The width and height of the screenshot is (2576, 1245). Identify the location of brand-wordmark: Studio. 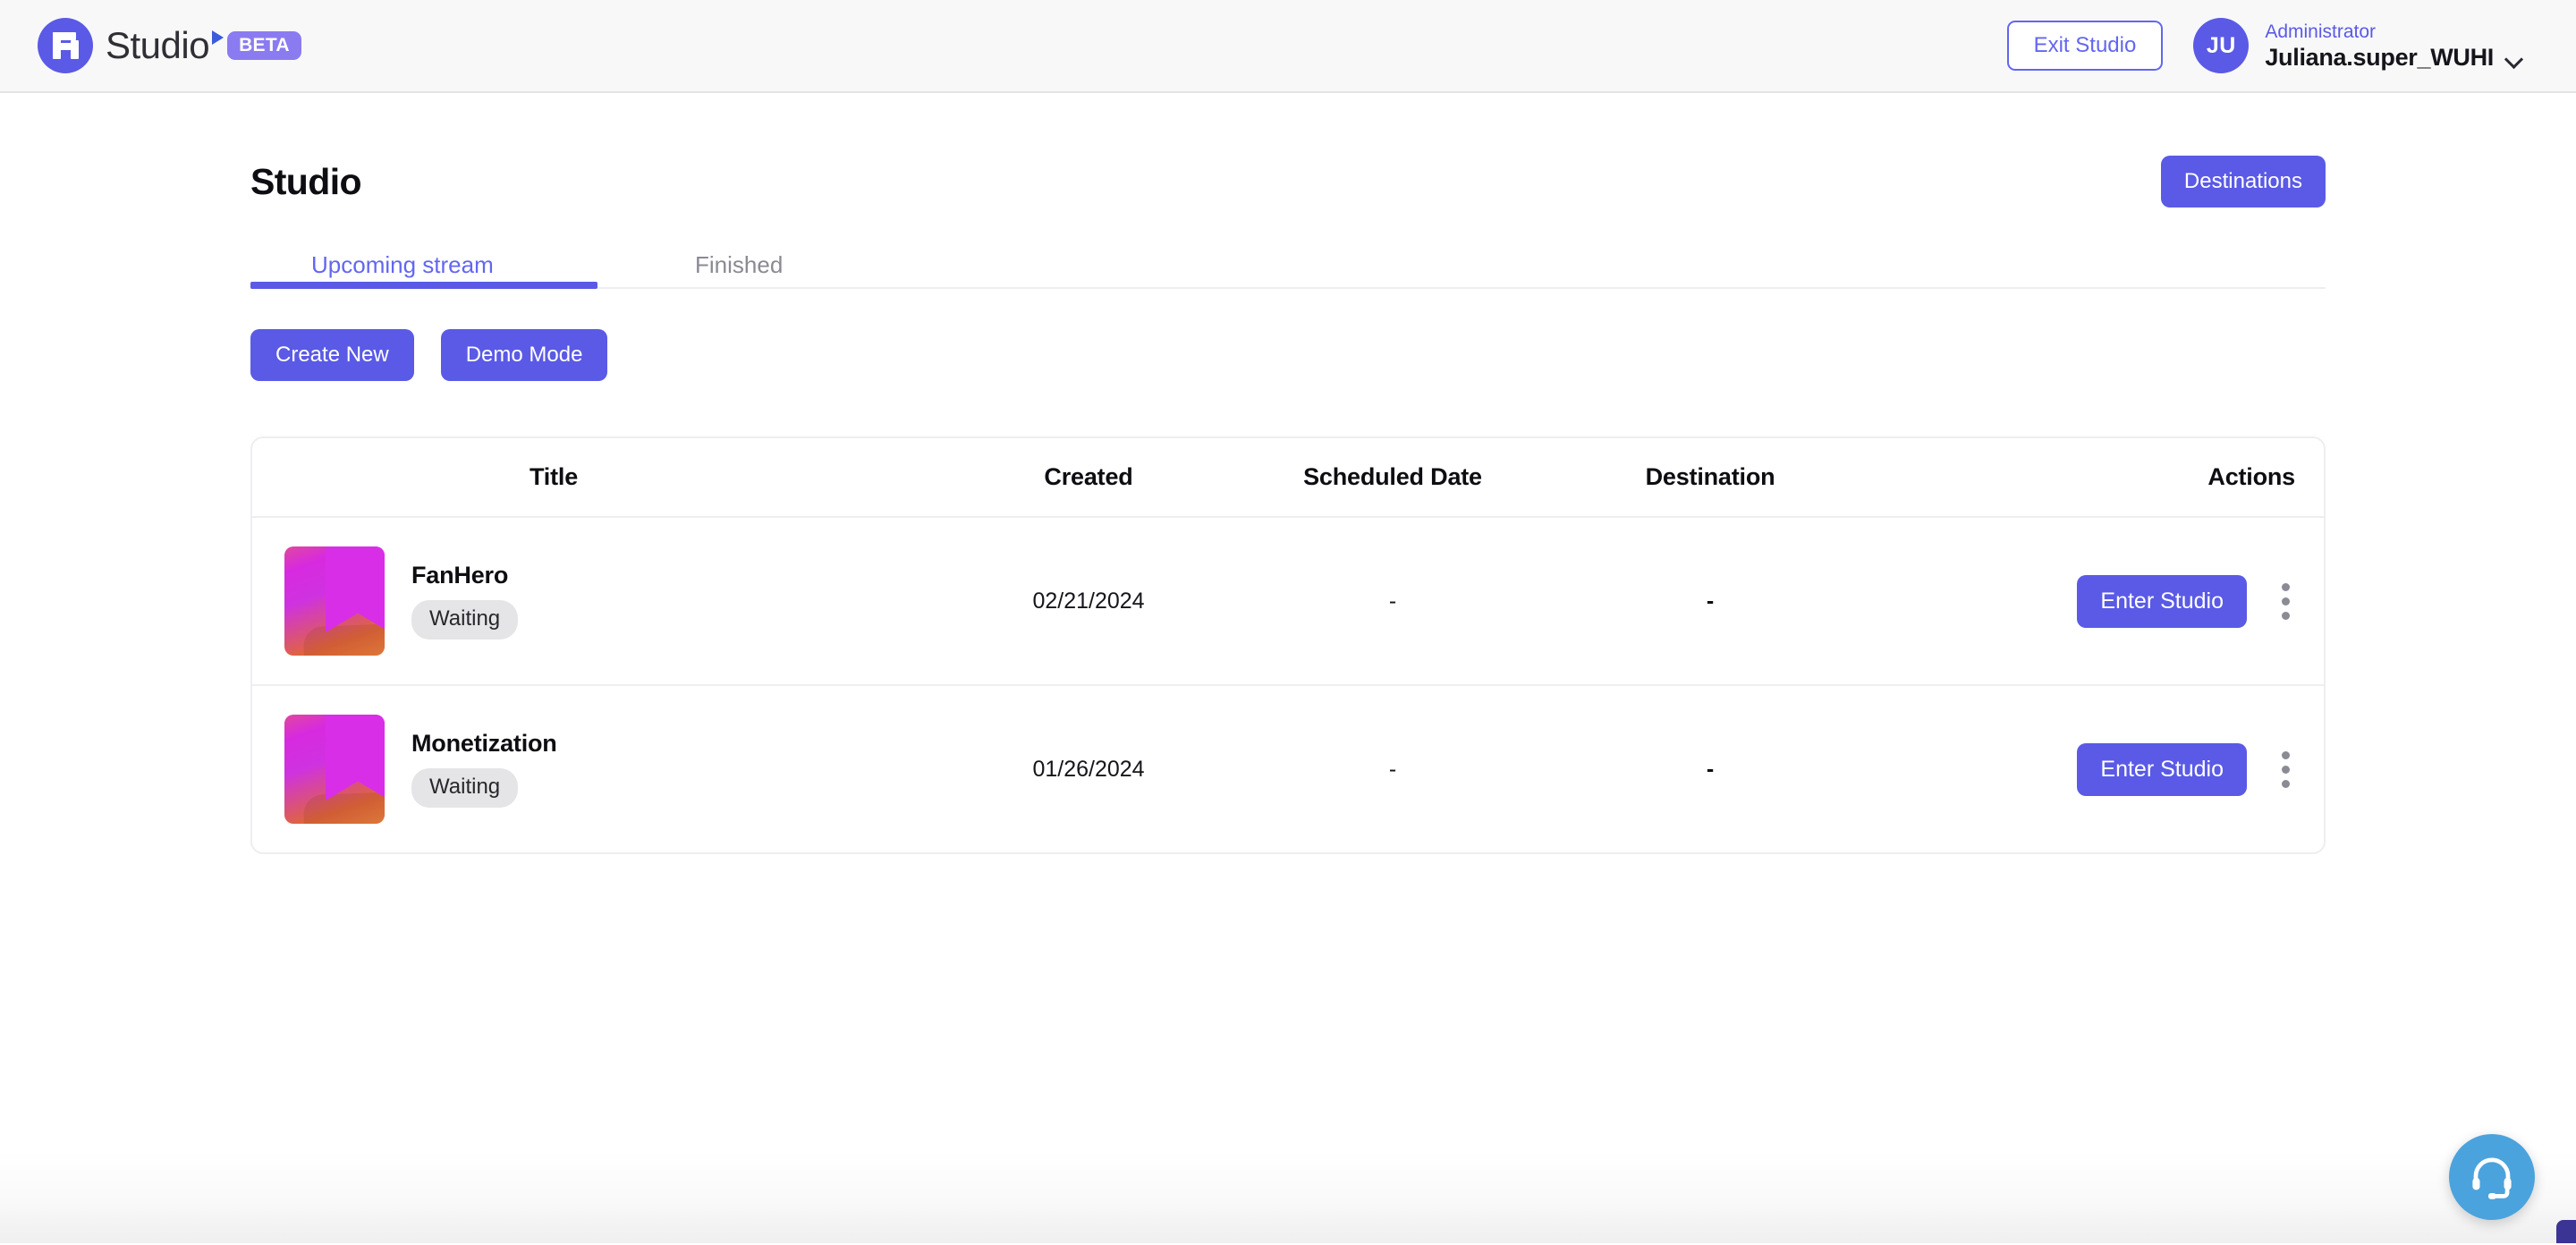
(165, 45).